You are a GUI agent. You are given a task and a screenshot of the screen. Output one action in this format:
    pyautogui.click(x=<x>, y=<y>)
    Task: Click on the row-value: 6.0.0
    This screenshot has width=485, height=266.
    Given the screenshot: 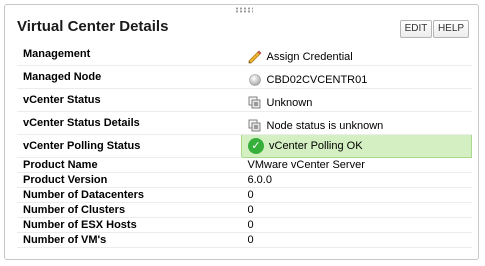 What is the action you would take?
    pyautogui.click(x=356, y=180)
    